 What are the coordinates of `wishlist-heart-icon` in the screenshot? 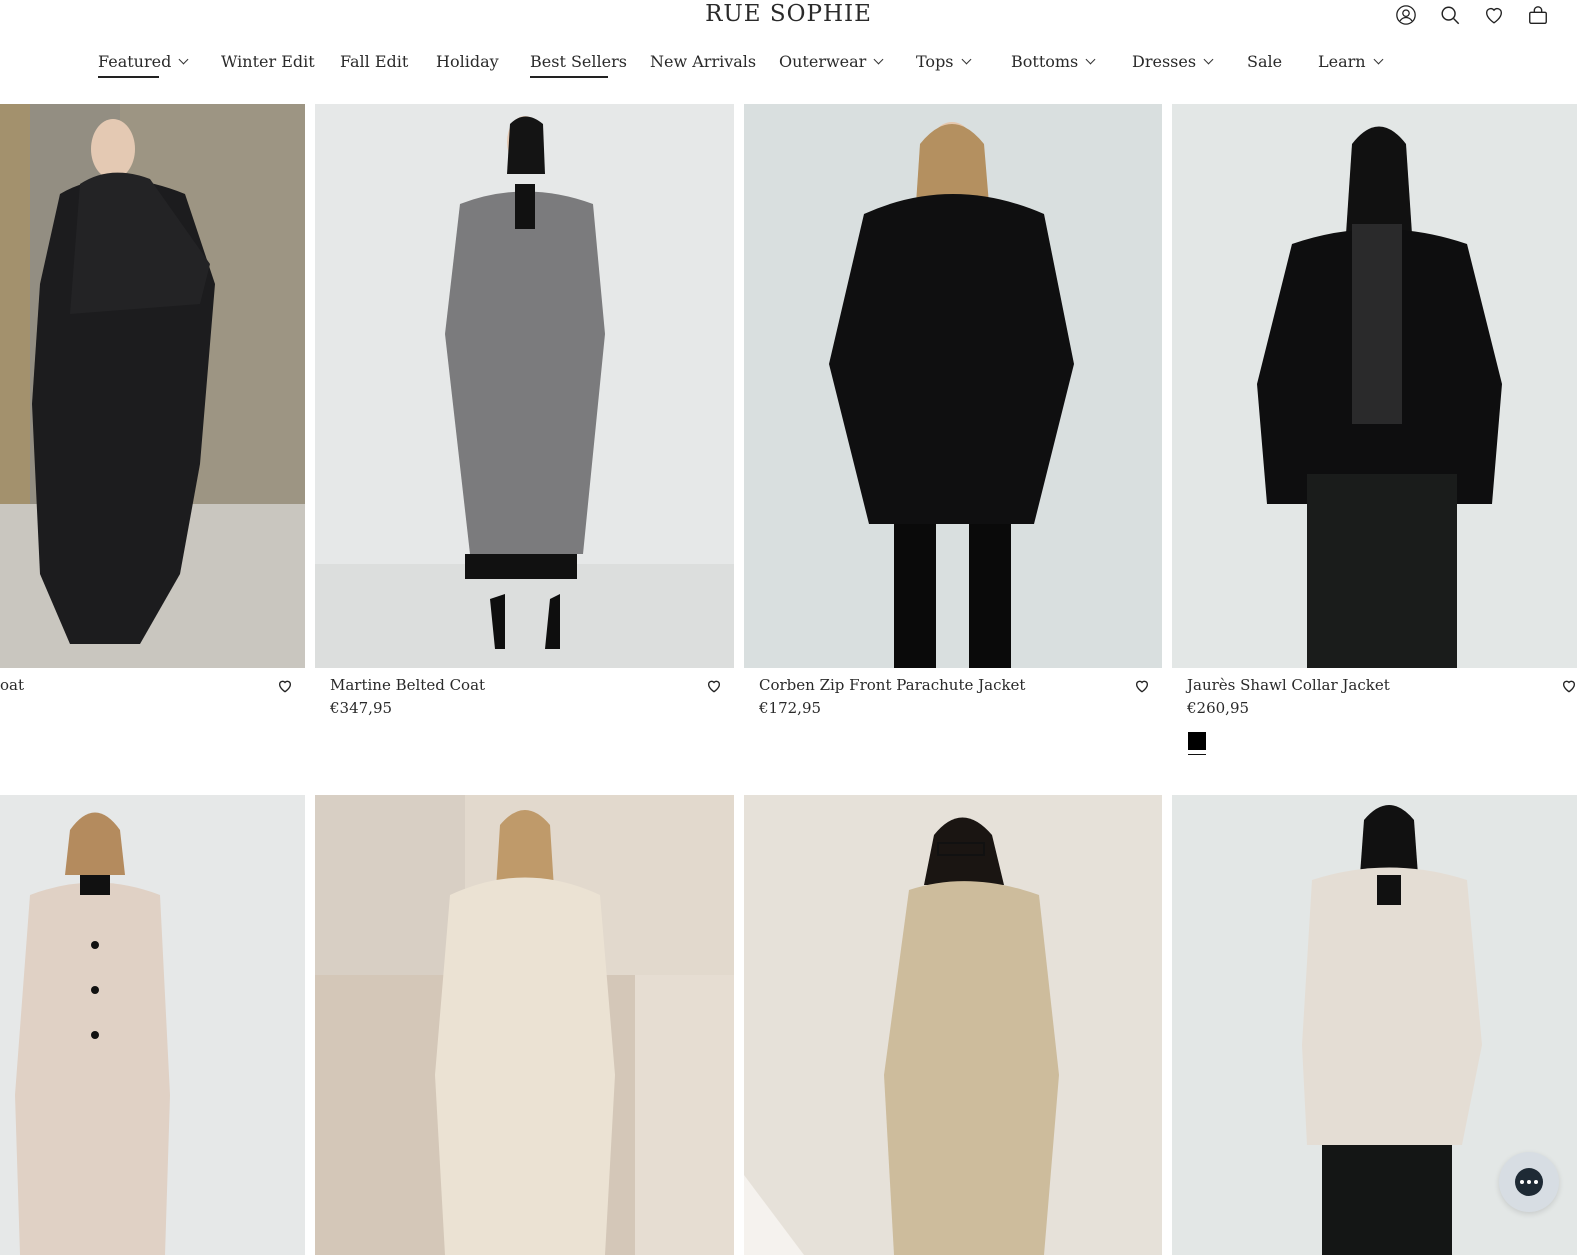 It's located at (1494, 15).